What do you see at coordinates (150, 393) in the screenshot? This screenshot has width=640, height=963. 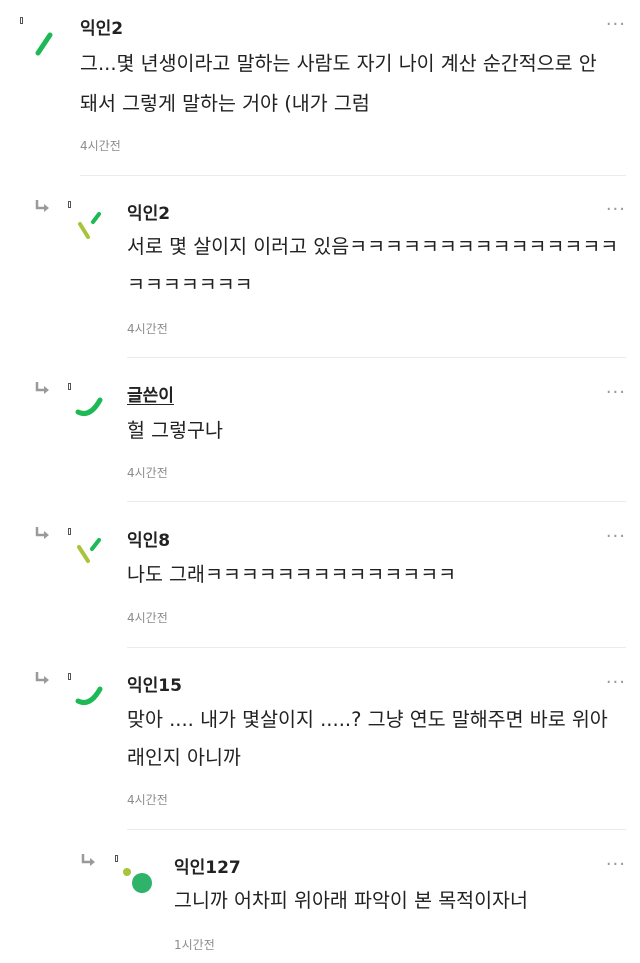 I see `comment-author: 글쓴이` at bounding box center [150, 393].